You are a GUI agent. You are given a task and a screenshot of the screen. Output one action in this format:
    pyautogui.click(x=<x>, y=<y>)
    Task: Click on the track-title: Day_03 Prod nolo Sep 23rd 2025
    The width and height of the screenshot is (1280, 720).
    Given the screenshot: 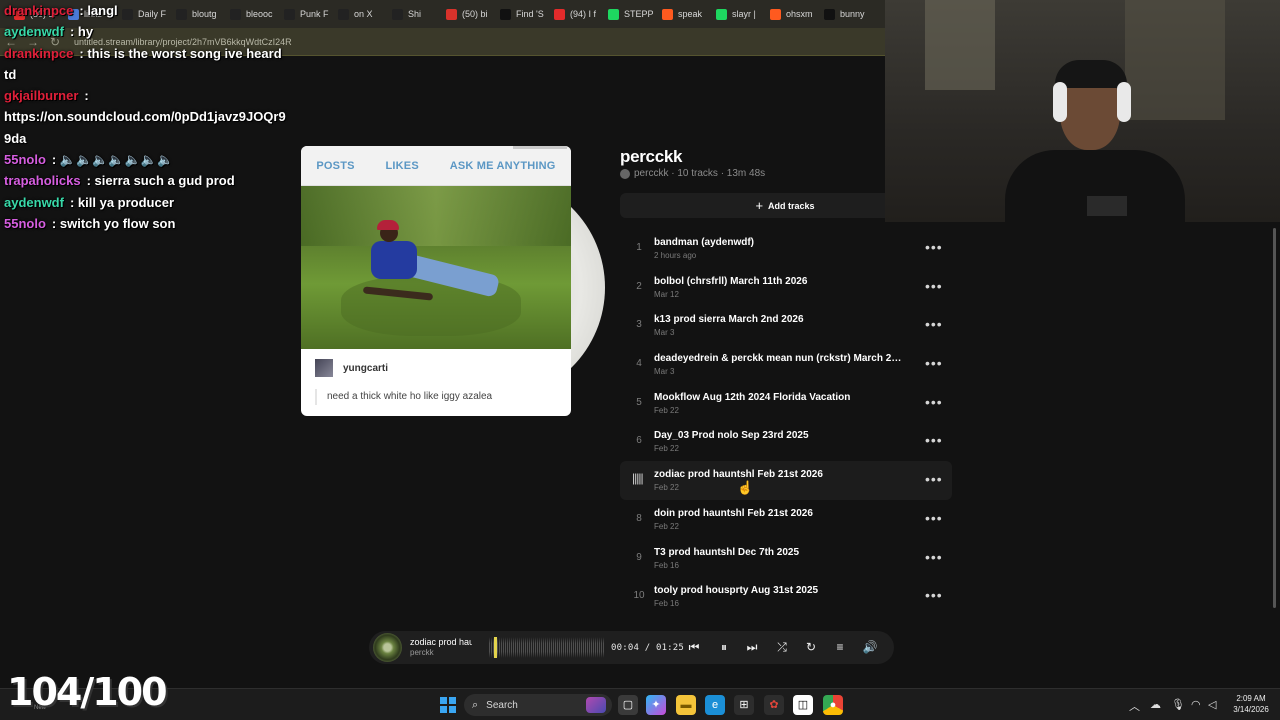 What is the action you would take?
    pyautogui.click(x=779, y=435)
    